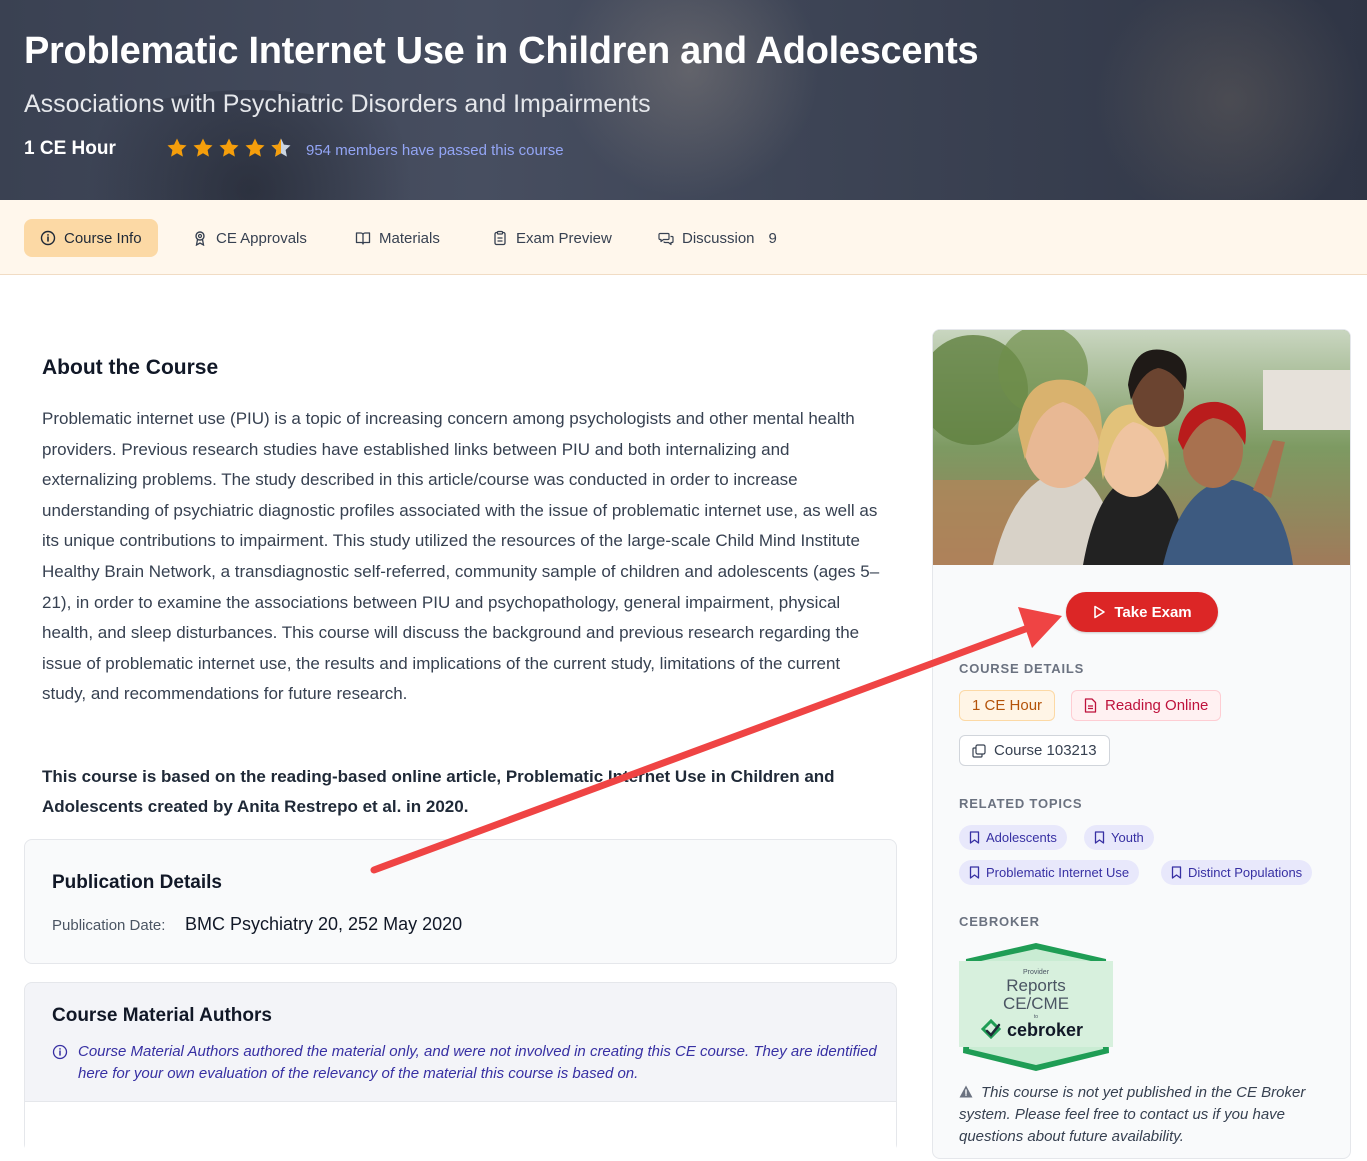  What do you see at coordinates (324, 924) in the screenshot?
I see `publication-date-value: BMC Psychiatry 20, 252 May 2020` at bounding box center [324, 924].